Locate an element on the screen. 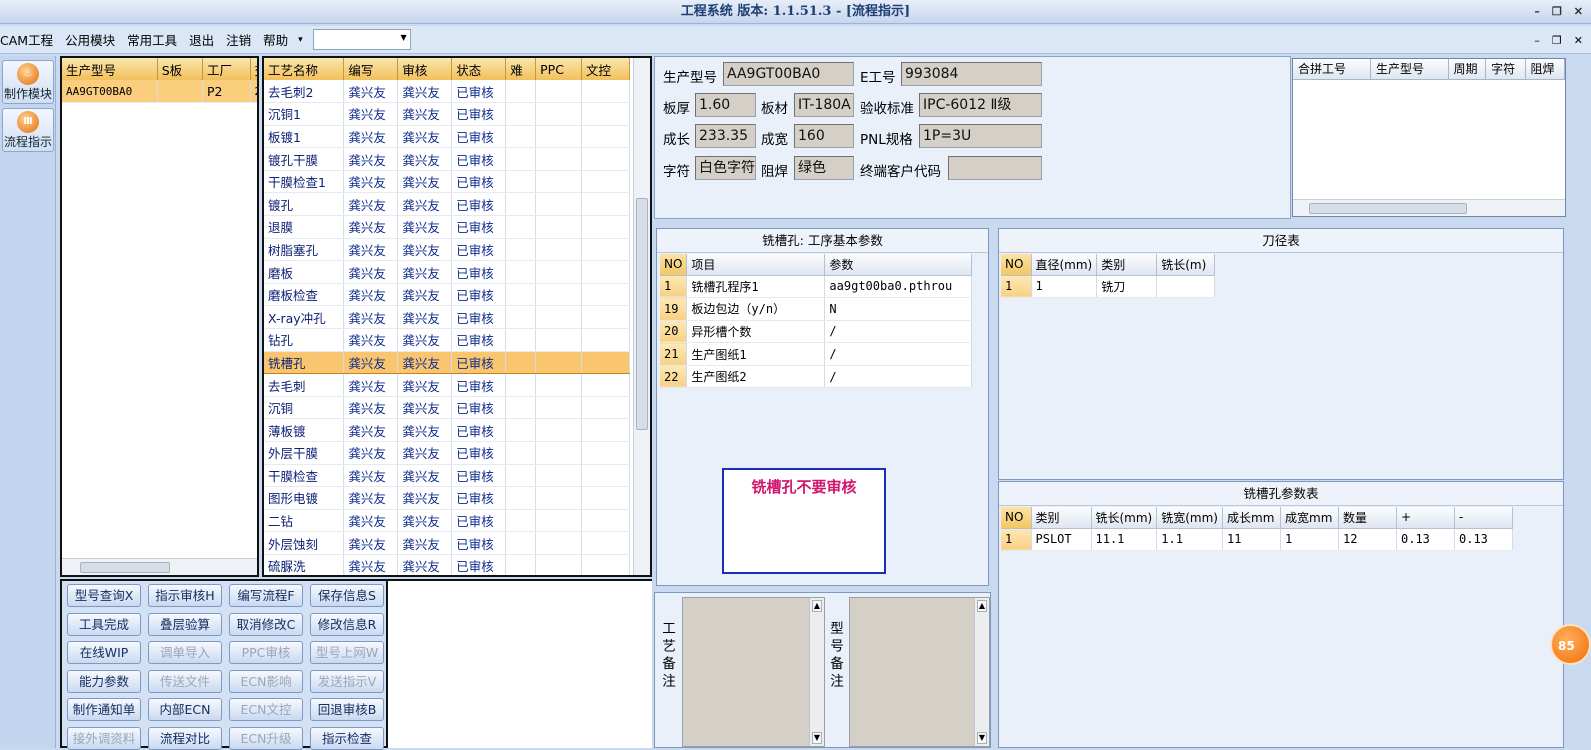 The height and width of the screenshot is (750, 1591). col-s-board: S板 is located at coordinates (180, 69).